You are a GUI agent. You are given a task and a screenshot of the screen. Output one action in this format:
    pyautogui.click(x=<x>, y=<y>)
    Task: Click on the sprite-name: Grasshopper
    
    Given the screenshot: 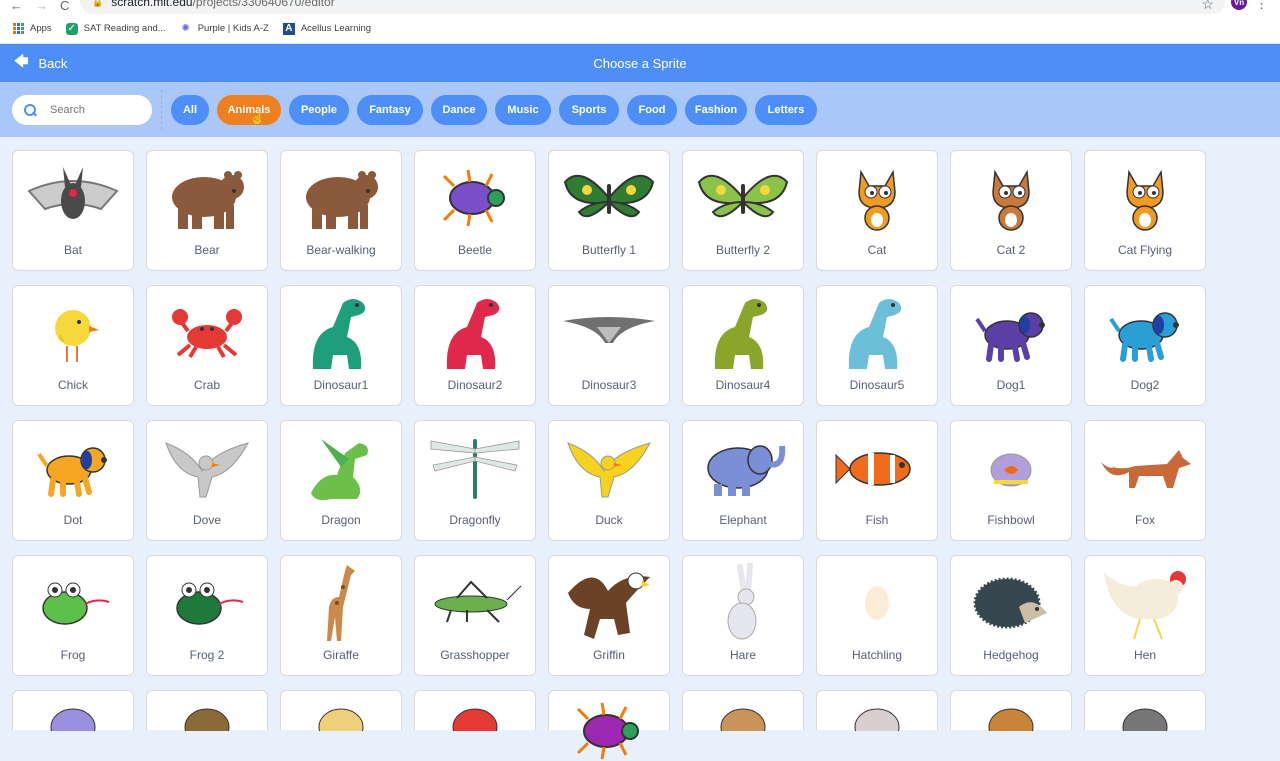 What is the action you would take?
    pyautogui.click(x=475, y=655)
    